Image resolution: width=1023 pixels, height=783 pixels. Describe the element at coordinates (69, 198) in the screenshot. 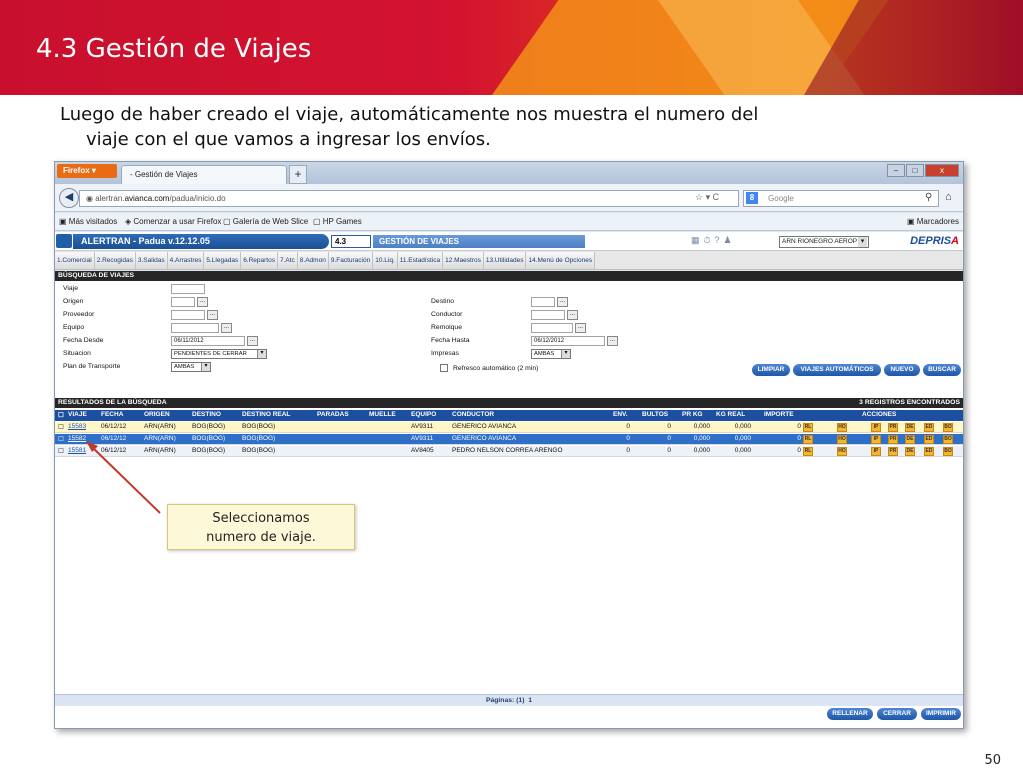

I see `back-arrow-icon: ◀` at that location.